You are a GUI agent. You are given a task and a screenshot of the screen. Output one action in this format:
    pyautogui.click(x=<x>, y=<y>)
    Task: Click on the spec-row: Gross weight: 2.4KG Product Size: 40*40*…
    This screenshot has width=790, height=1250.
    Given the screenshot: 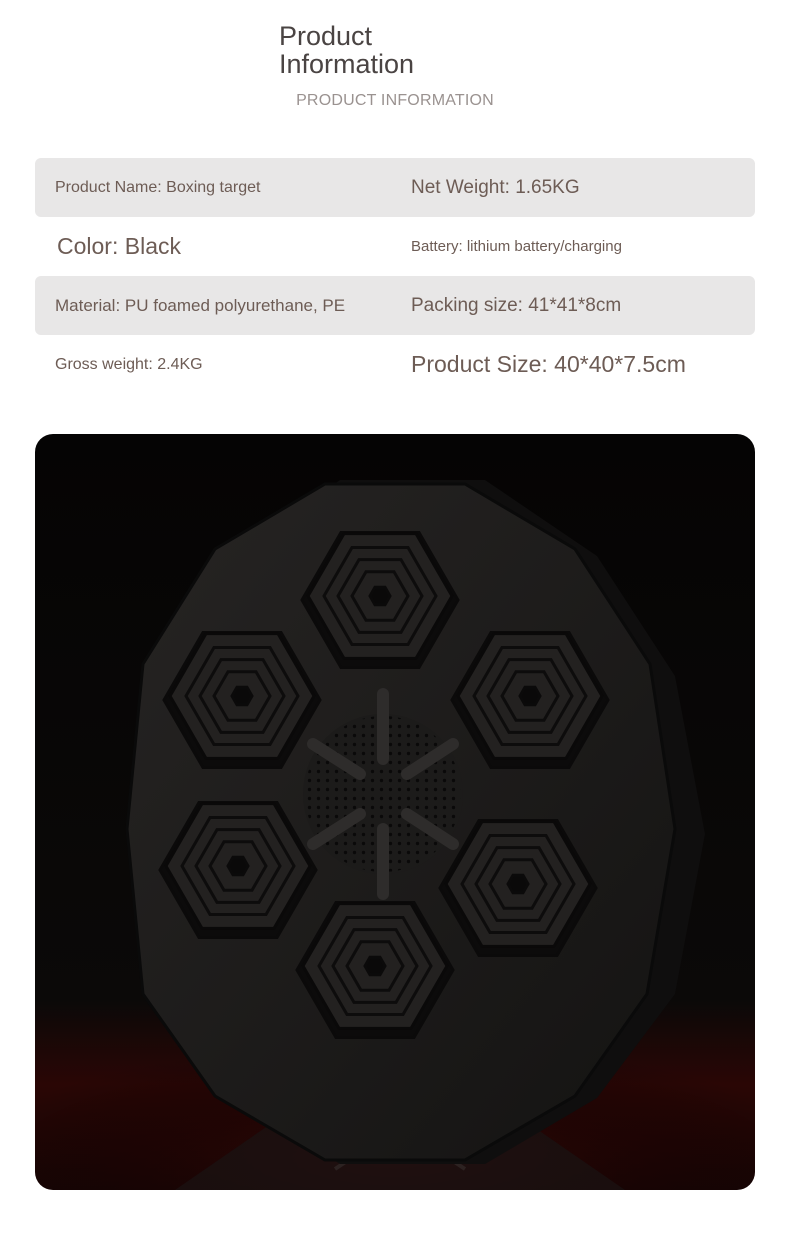 What is the action you would take?
    pyautogui.click(x=395, y=364)
    